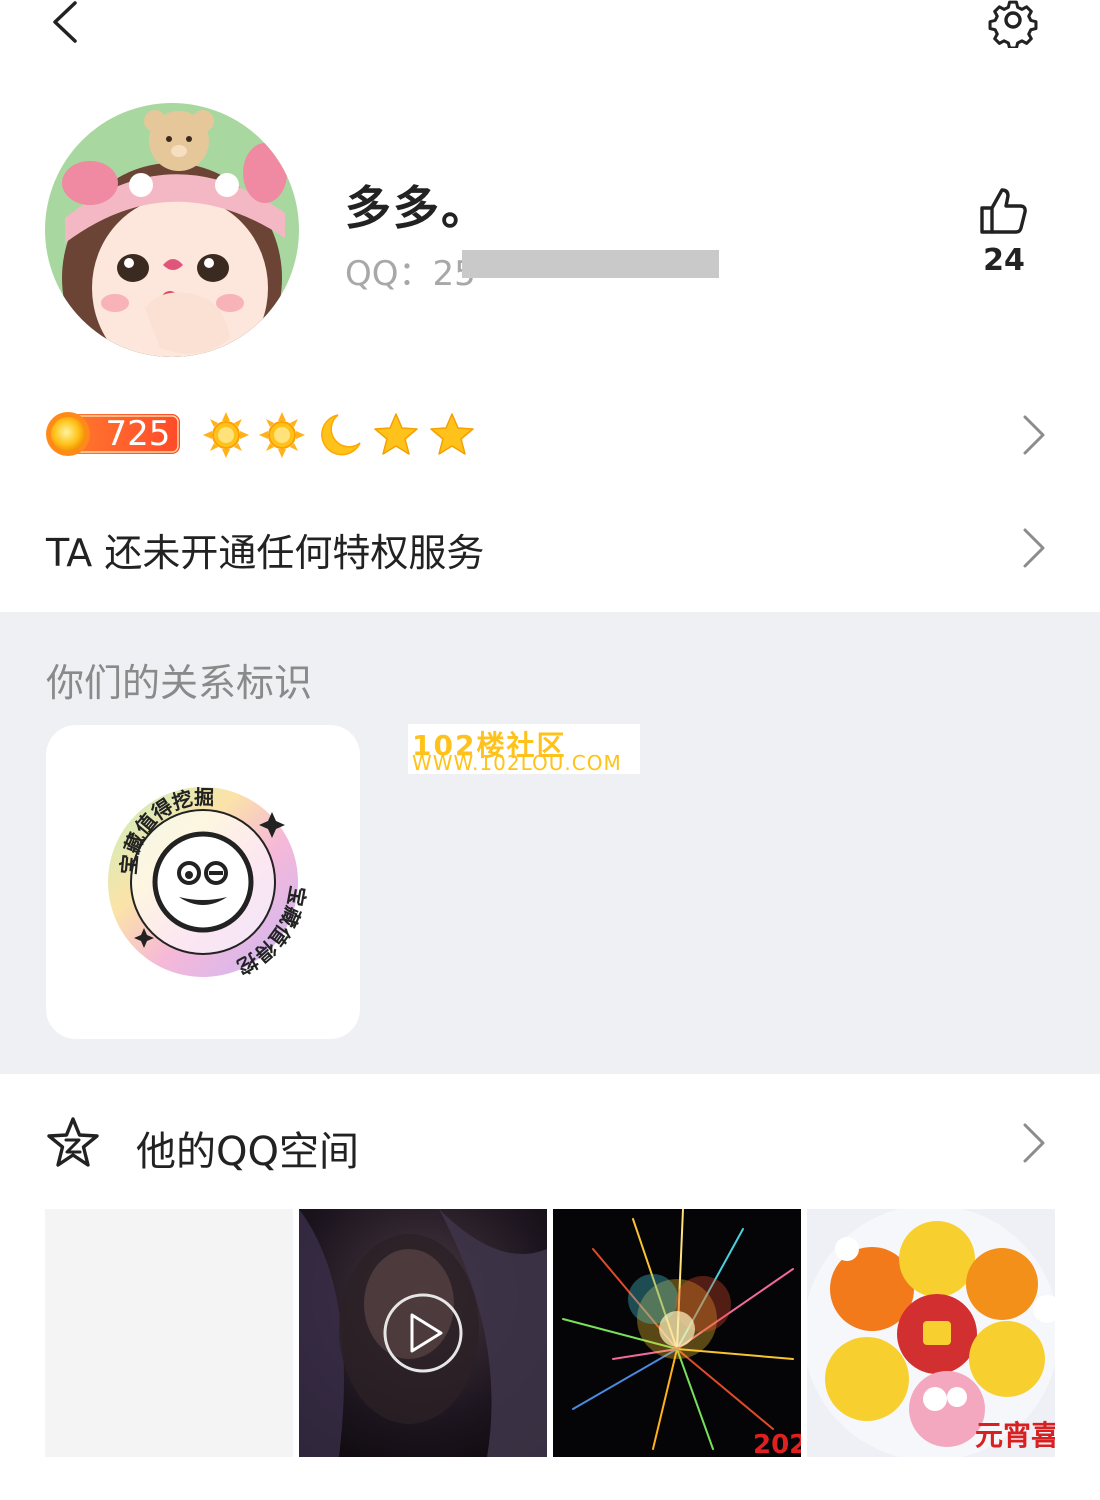 This screenshot has height=1500, width=1100. I want to click on qzone-photo-fireworks: 2026, so click(677, 1333).